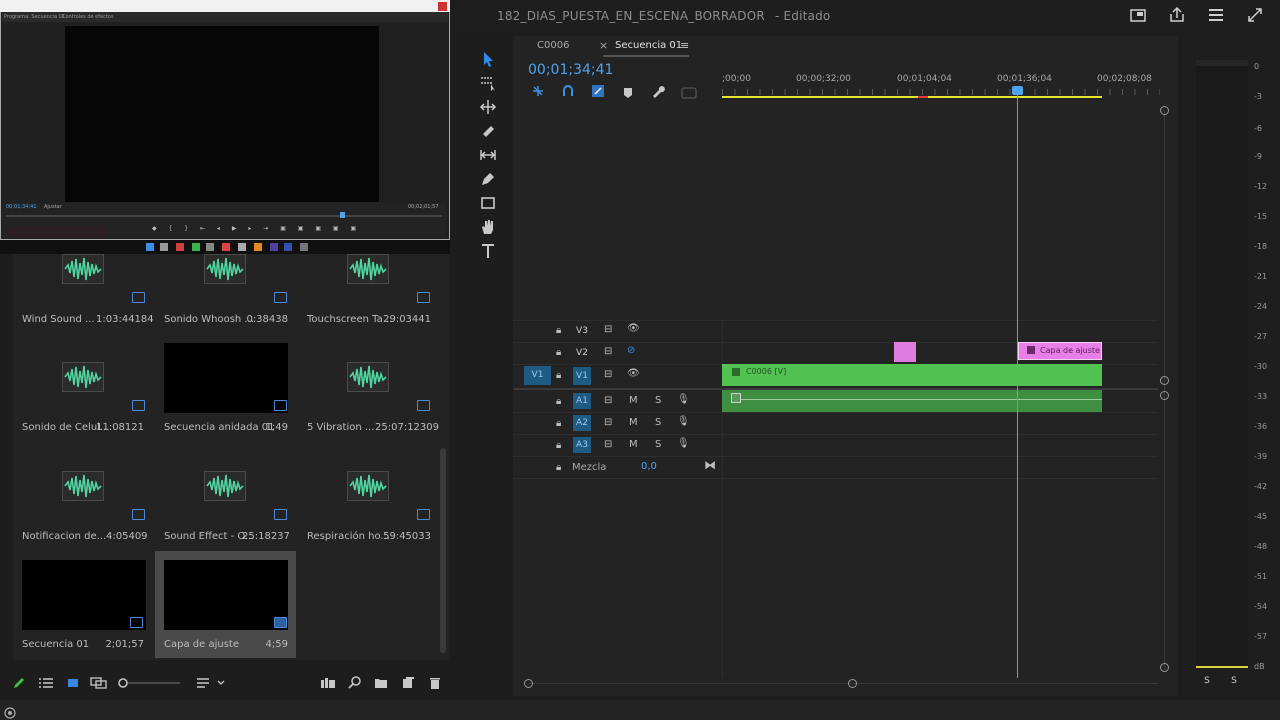 This screenshot has width=1280, height=720. I want to click on selection-tool-icon, so click(488, 60).